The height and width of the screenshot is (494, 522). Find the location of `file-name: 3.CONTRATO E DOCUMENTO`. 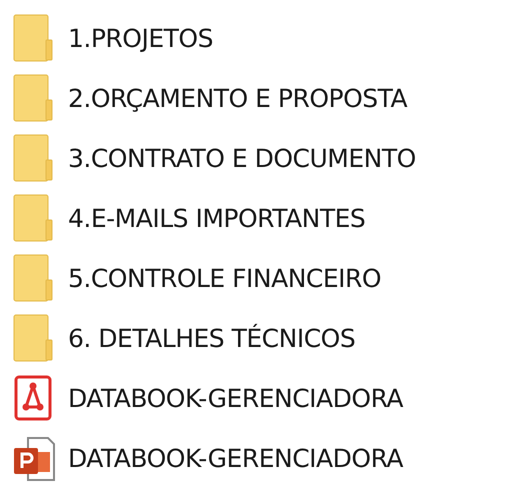

file-name: 3.CONTRATO E DOCUMENTO is located at coordinates (242, 158).